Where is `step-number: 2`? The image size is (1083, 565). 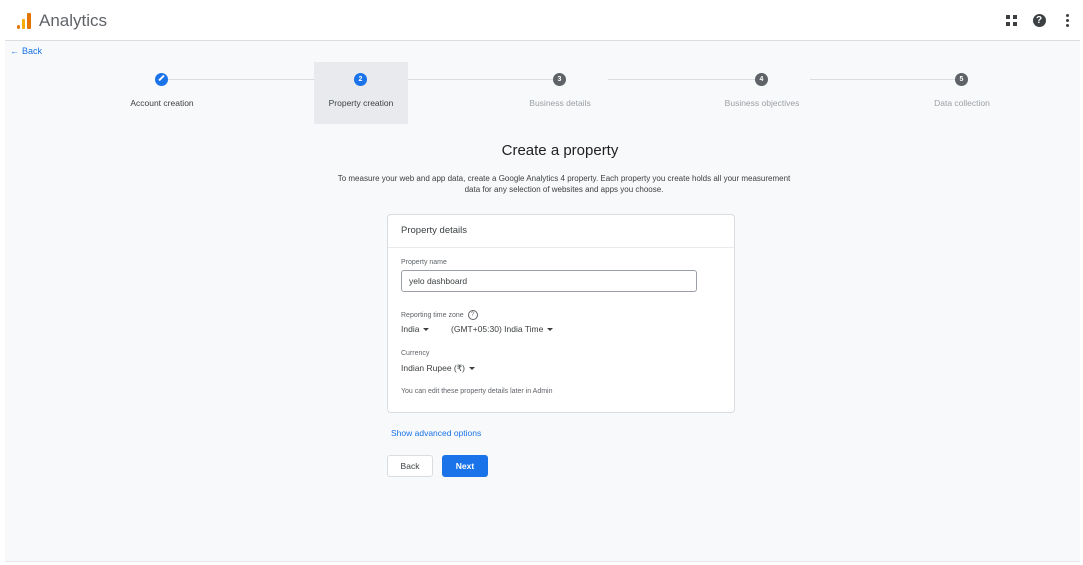
step-number: 2 is located at coordinates (360, 79).